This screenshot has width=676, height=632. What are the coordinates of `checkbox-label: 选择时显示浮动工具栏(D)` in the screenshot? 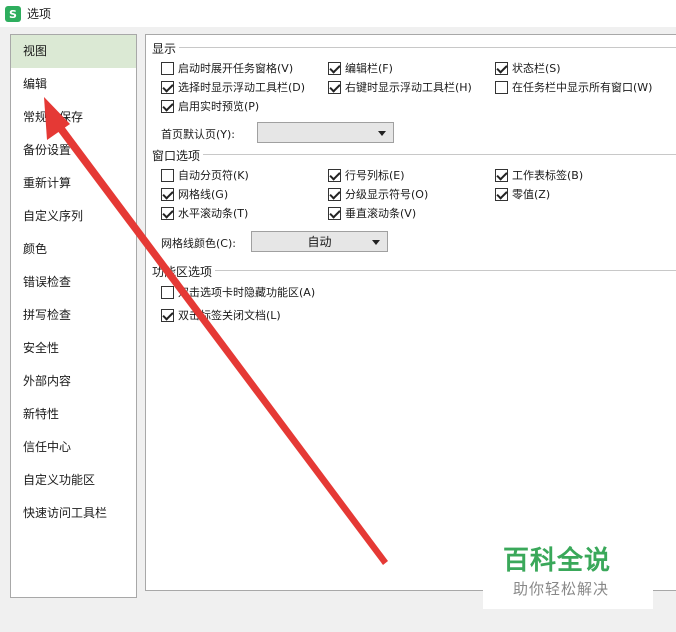 It's located at (242, 87).